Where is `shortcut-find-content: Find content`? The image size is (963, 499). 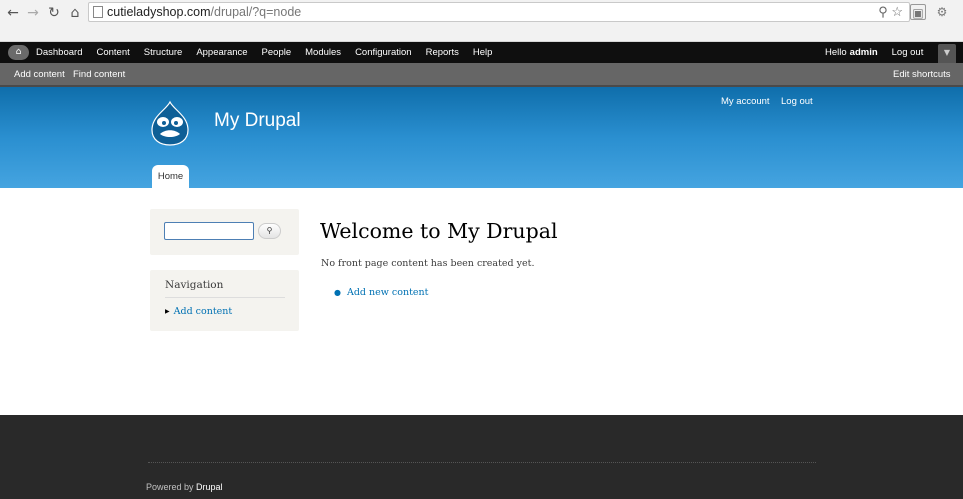
shortcut-find-content: Find content is located at coordinates (99, 75).